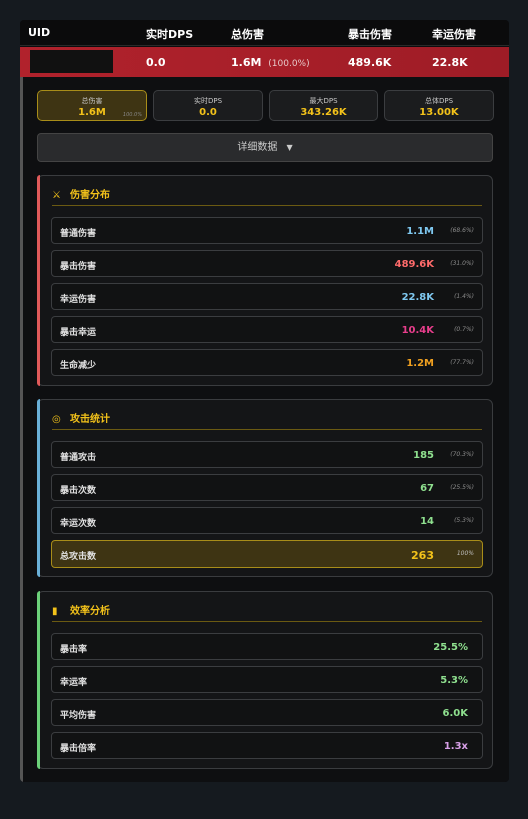  What do you see at coordinates (39, 32) in the screenshot?
I see `header-uid: UID` at bounding box center [39, 32].